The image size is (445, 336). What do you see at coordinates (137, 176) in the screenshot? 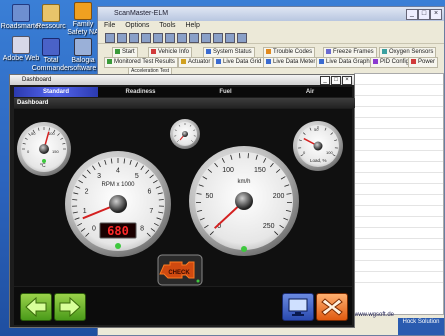
I see `rpm-scale-label: 5` at bounding box center [137, 176].